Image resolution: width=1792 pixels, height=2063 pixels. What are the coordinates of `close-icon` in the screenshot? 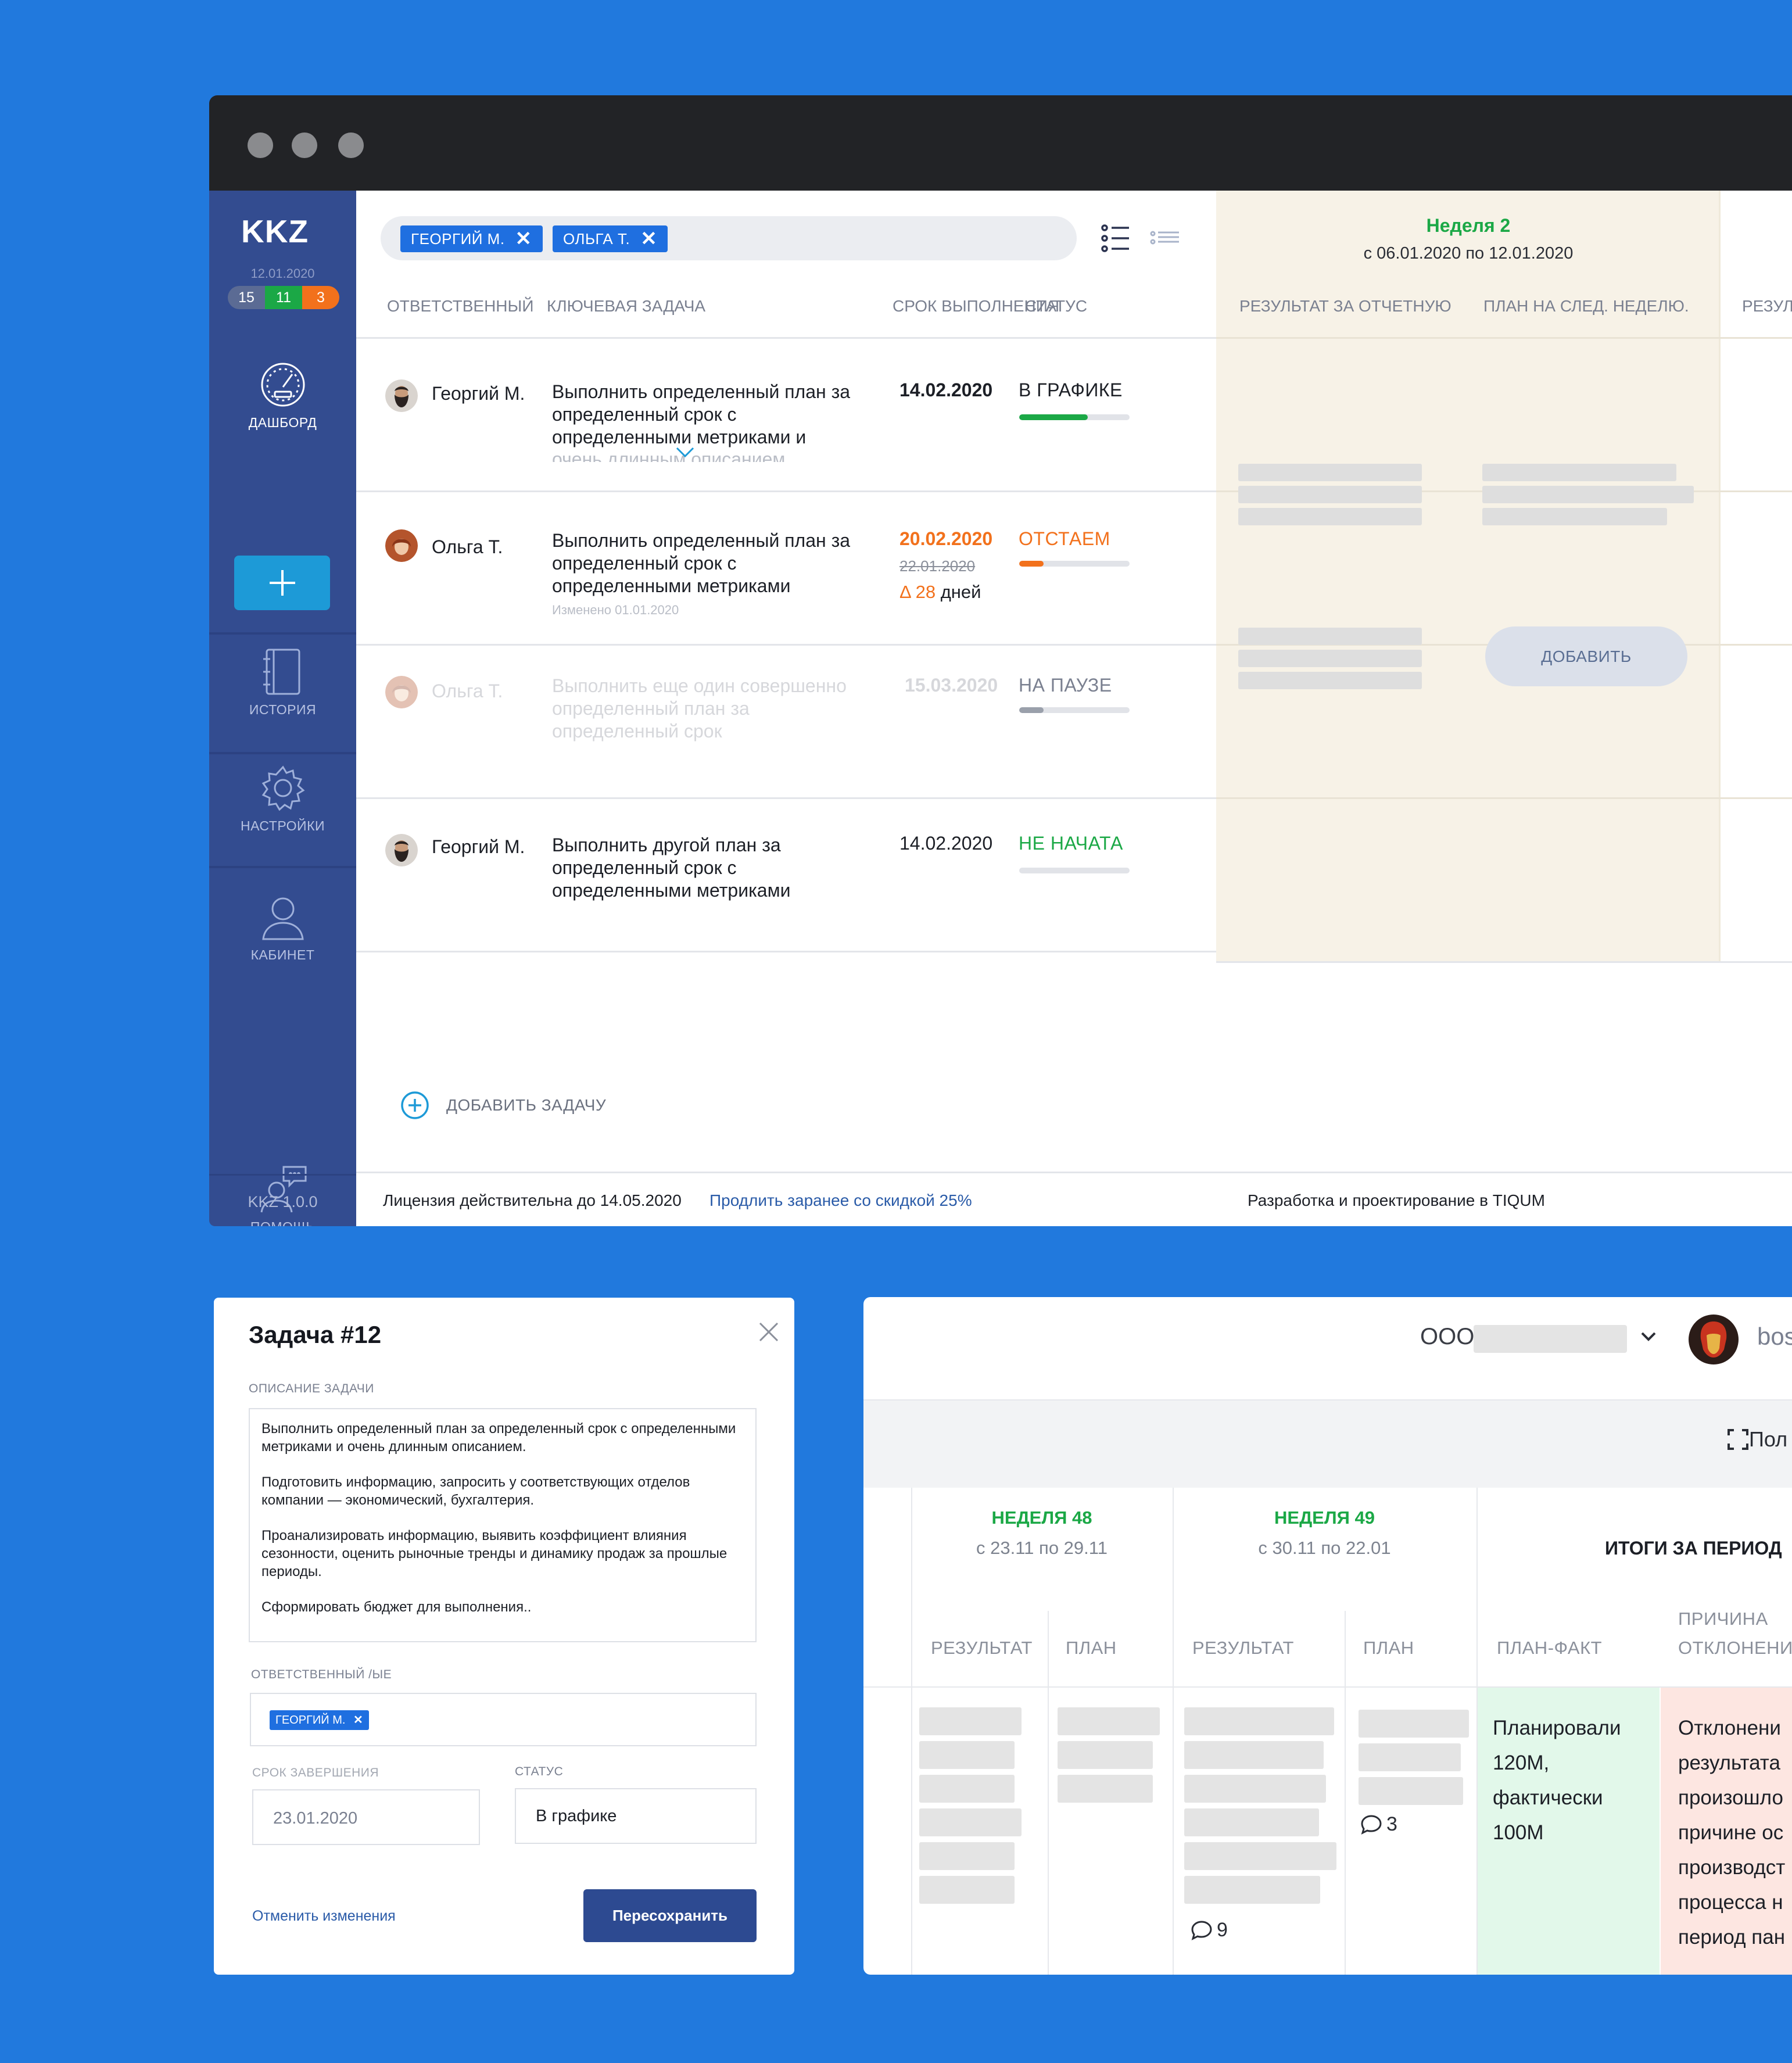 It's located at (769, 1332).